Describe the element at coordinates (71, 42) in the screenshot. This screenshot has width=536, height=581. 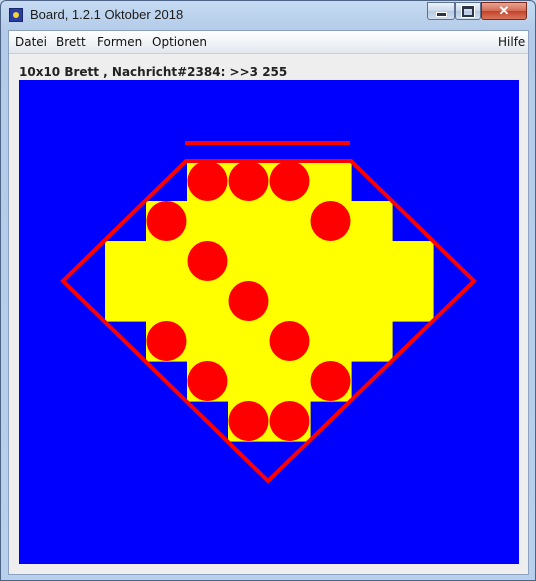
I see `menu-brett: Brett` at that location.